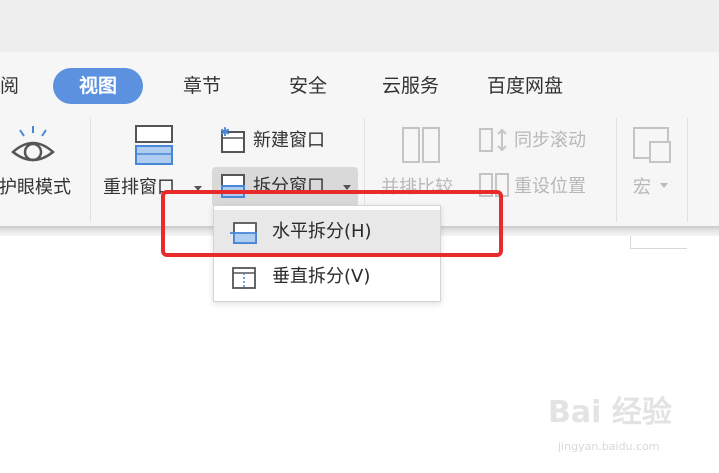  I want to click on macro-label: 宏, so click(642, 187).